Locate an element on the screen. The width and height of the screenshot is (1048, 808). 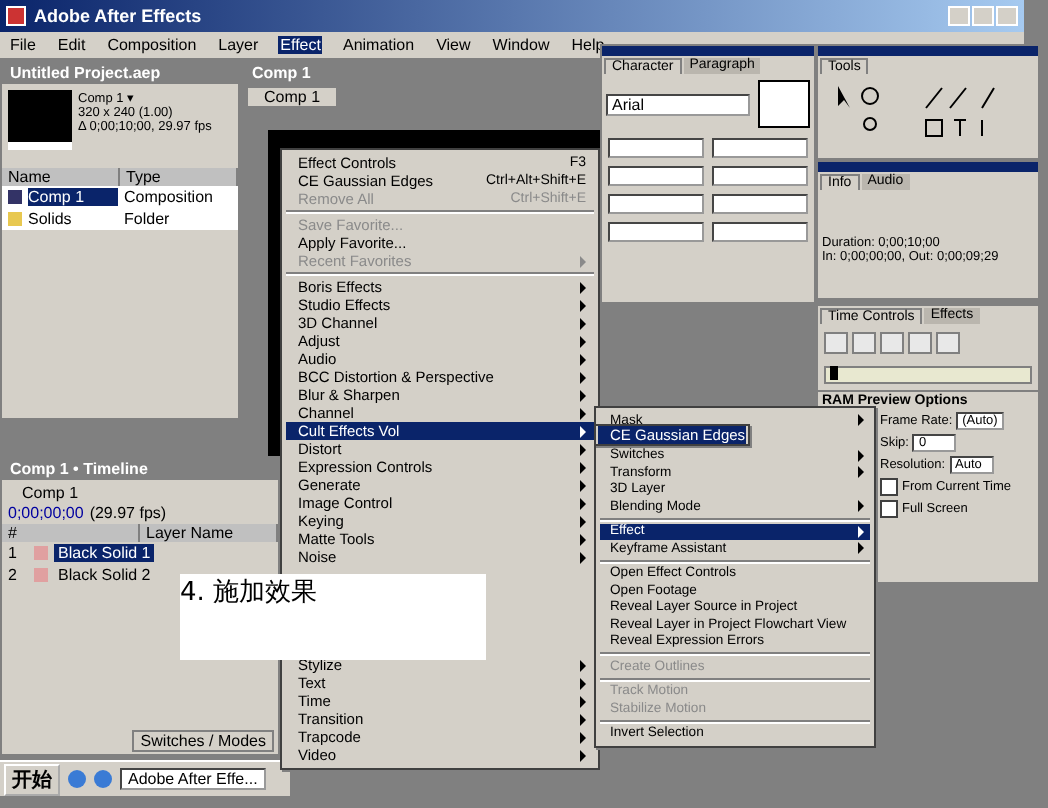
switches-modes-button: Switches / Modes is located at coordinates (203, 741).